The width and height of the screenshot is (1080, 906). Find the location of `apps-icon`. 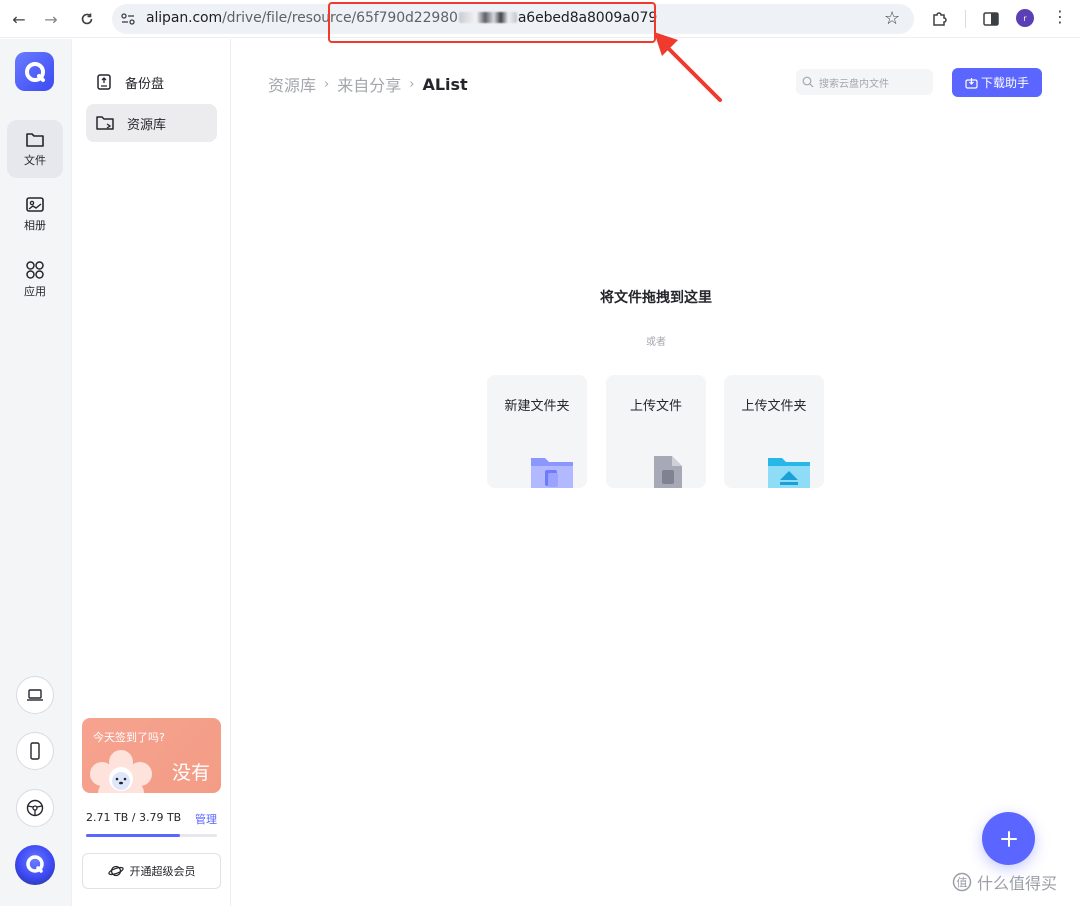

apps-icon is located at coordinates (35, 269).